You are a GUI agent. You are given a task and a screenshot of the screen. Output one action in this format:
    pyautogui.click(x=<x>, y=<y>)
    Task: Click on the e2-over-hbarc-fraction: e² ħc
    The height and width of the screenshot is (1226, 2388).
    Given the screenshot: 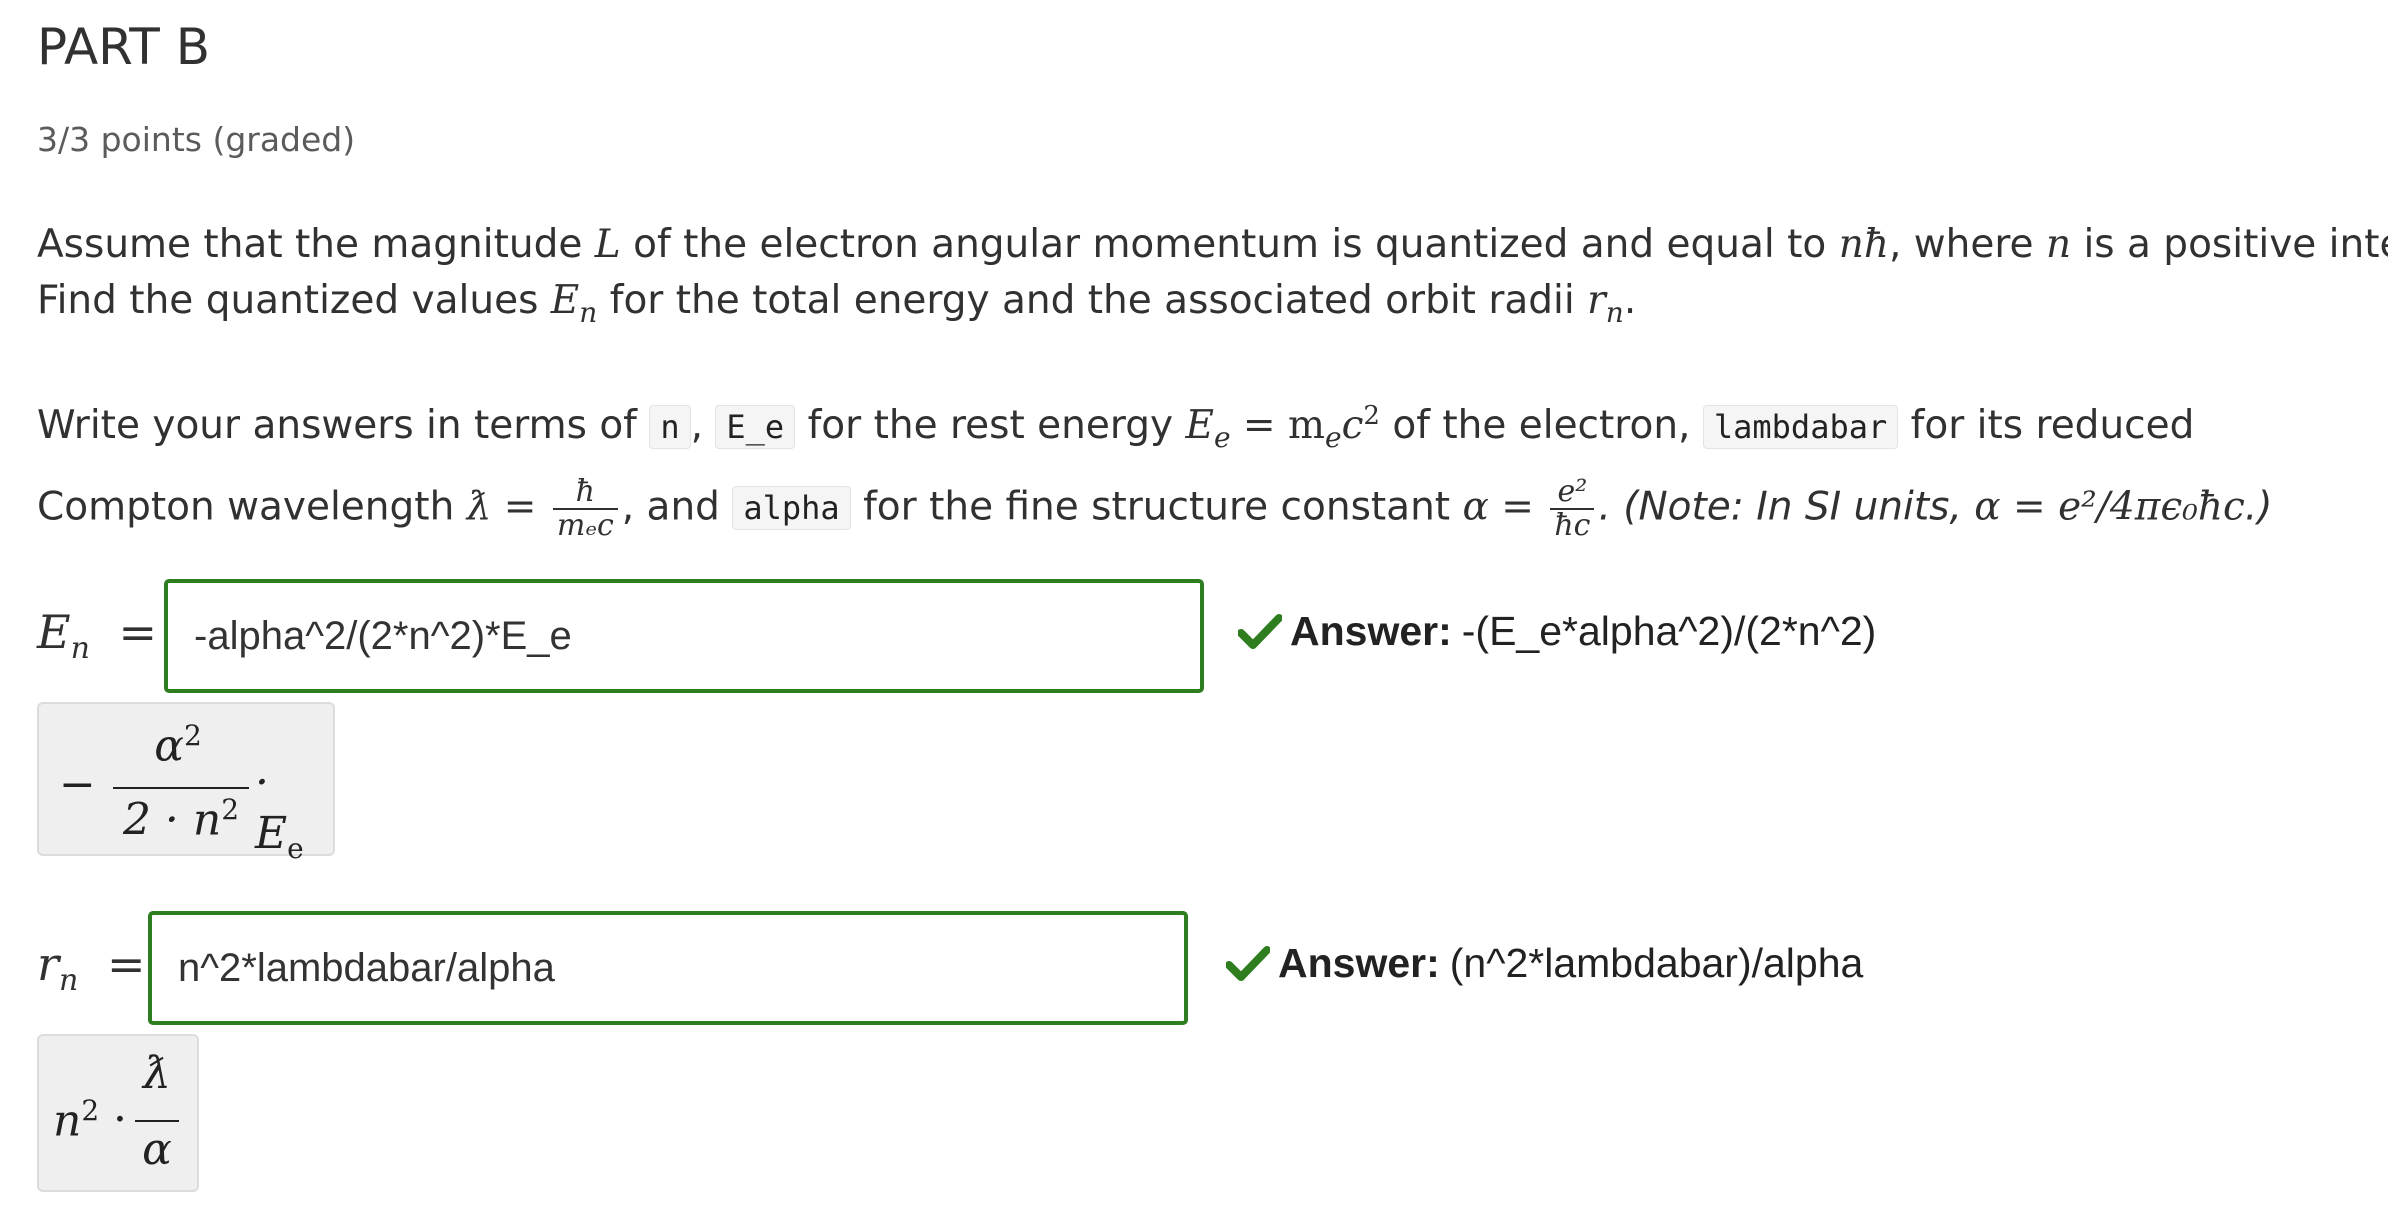 What is the action you would take?
    pyautogui.click(x=1572, y=508)
    